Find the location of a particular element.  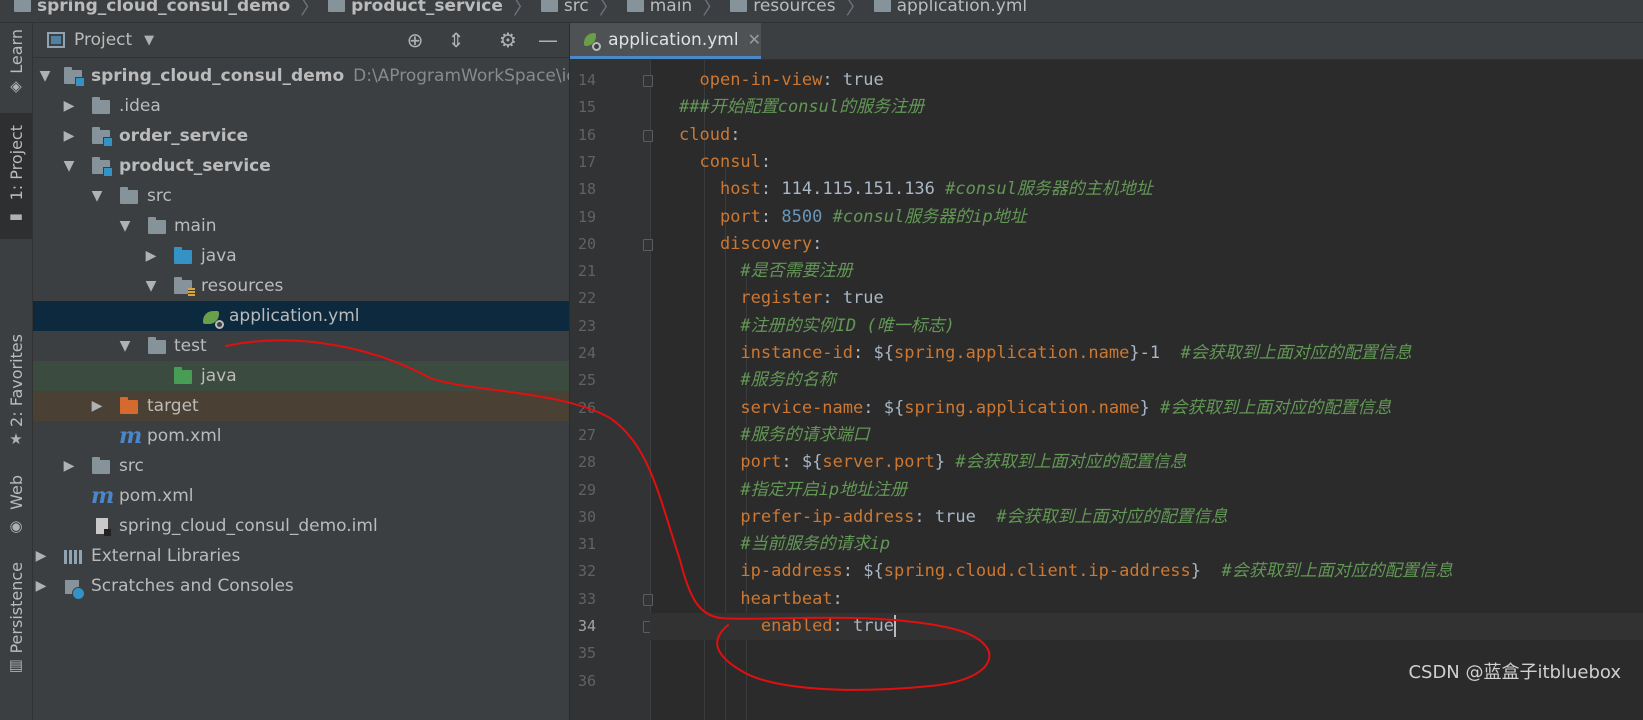

project-panel-header: Project ▼ ⊕ ⇕ ⚙ — is located at coordinates (301, 40).